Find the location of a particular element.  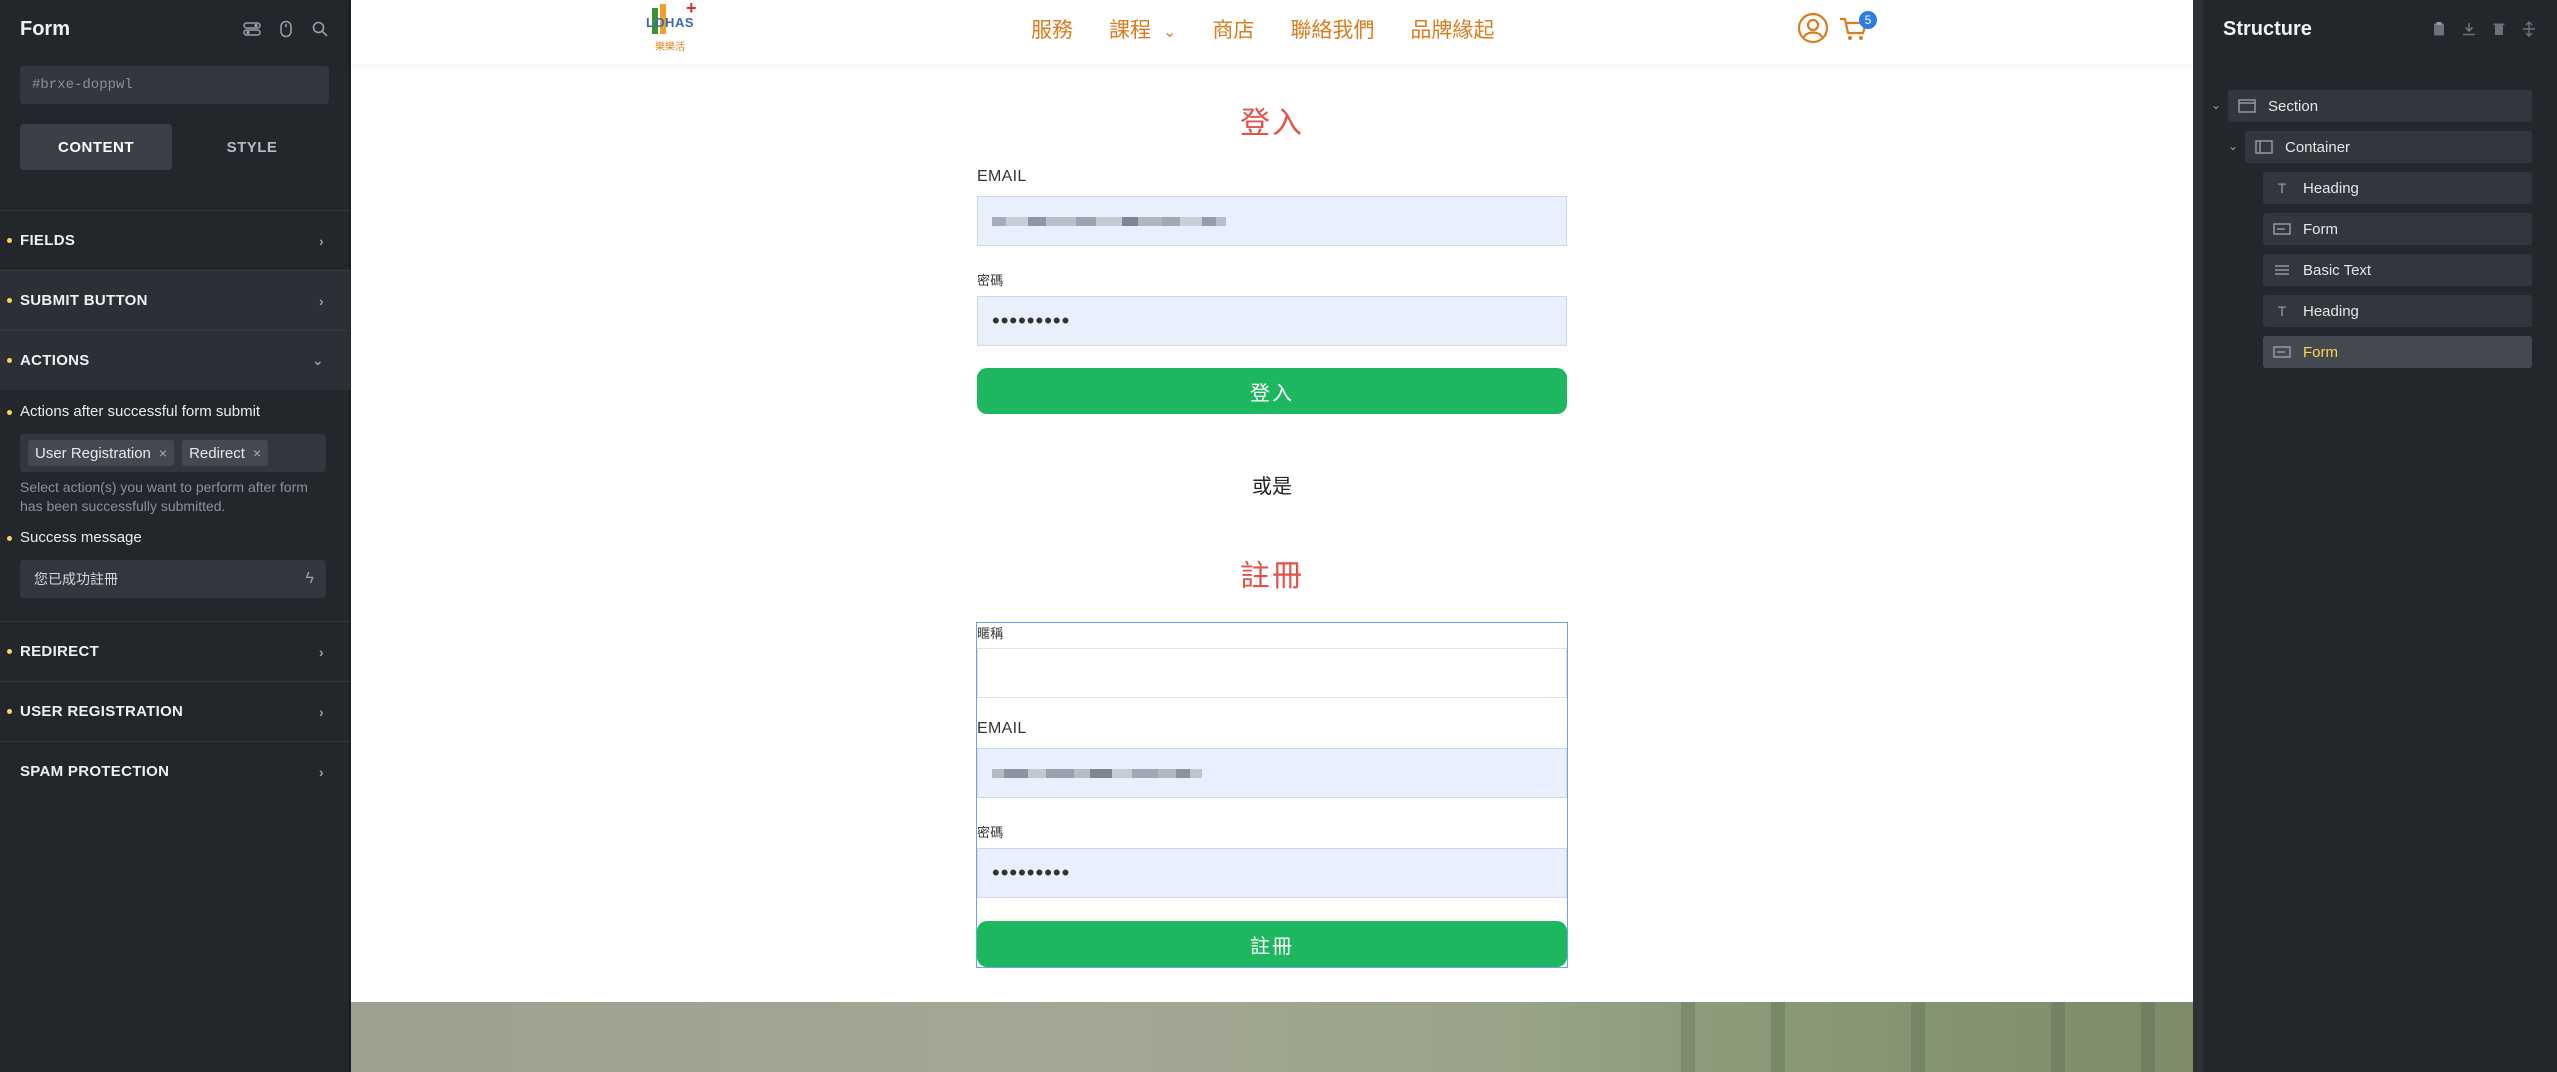

dynamic-data-icon: ϟ is located at coordinates (310, 579).